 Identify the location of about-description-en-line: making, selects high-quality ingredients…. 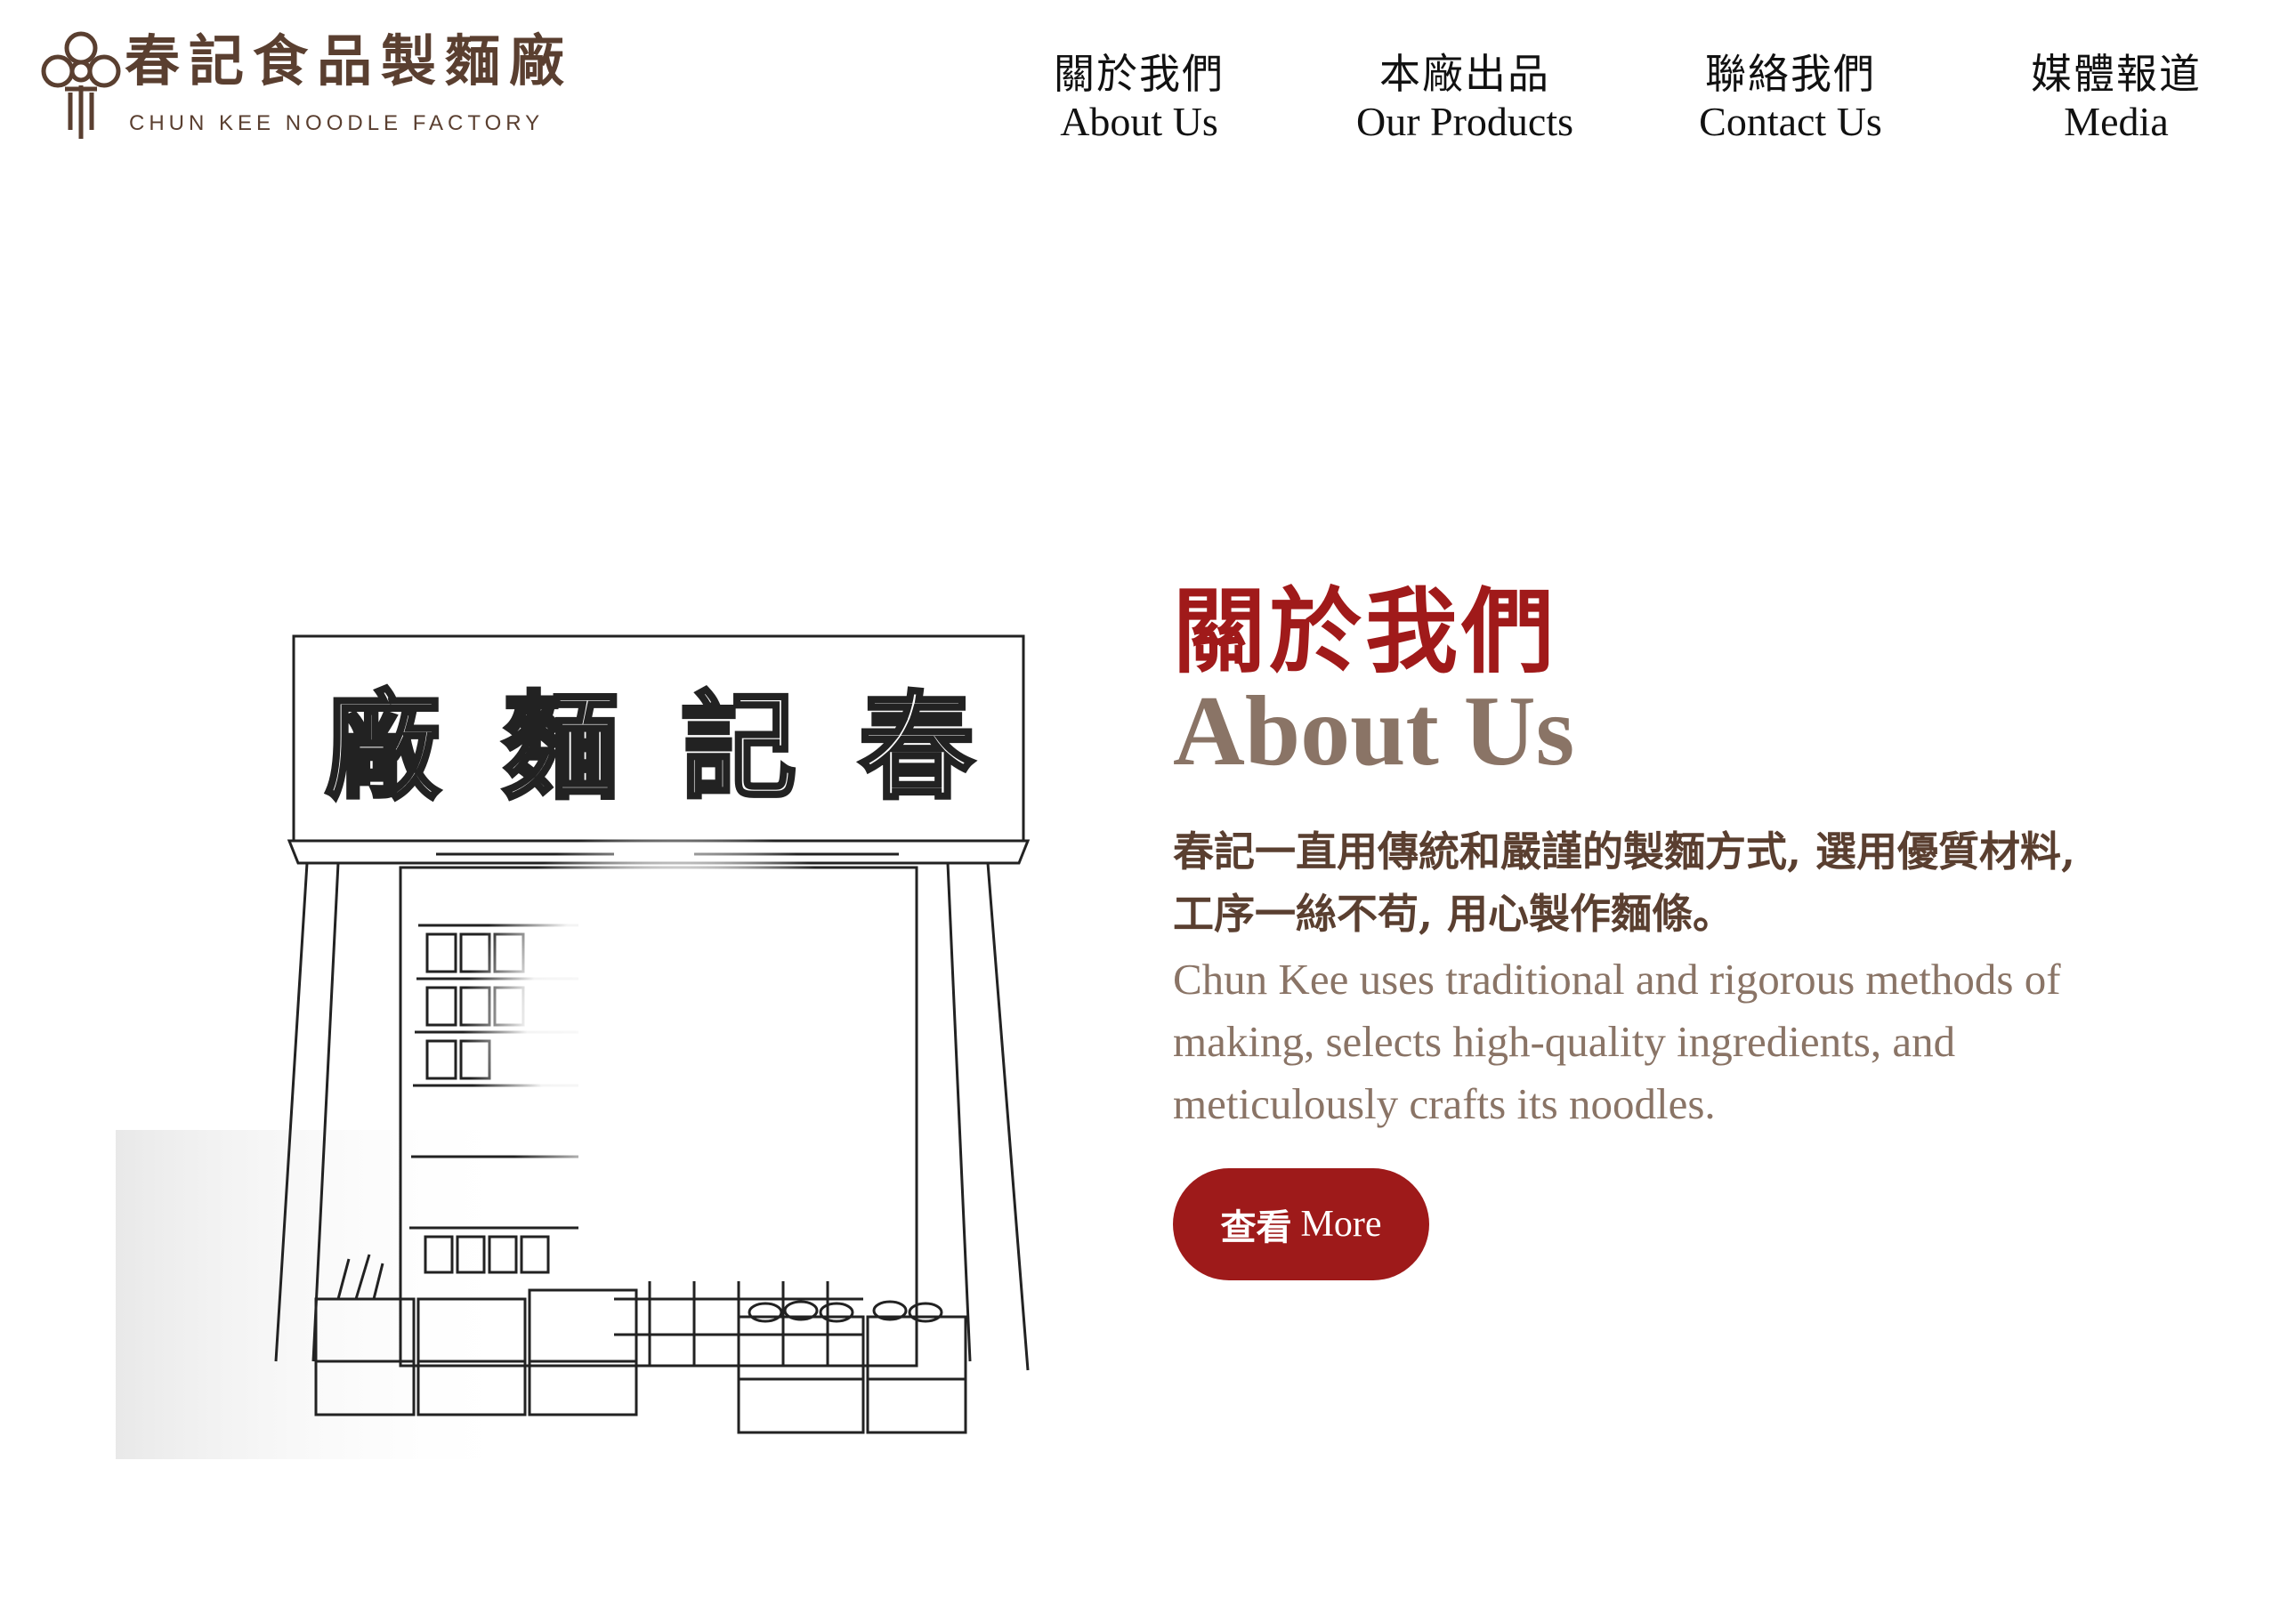
(1564, 1041).